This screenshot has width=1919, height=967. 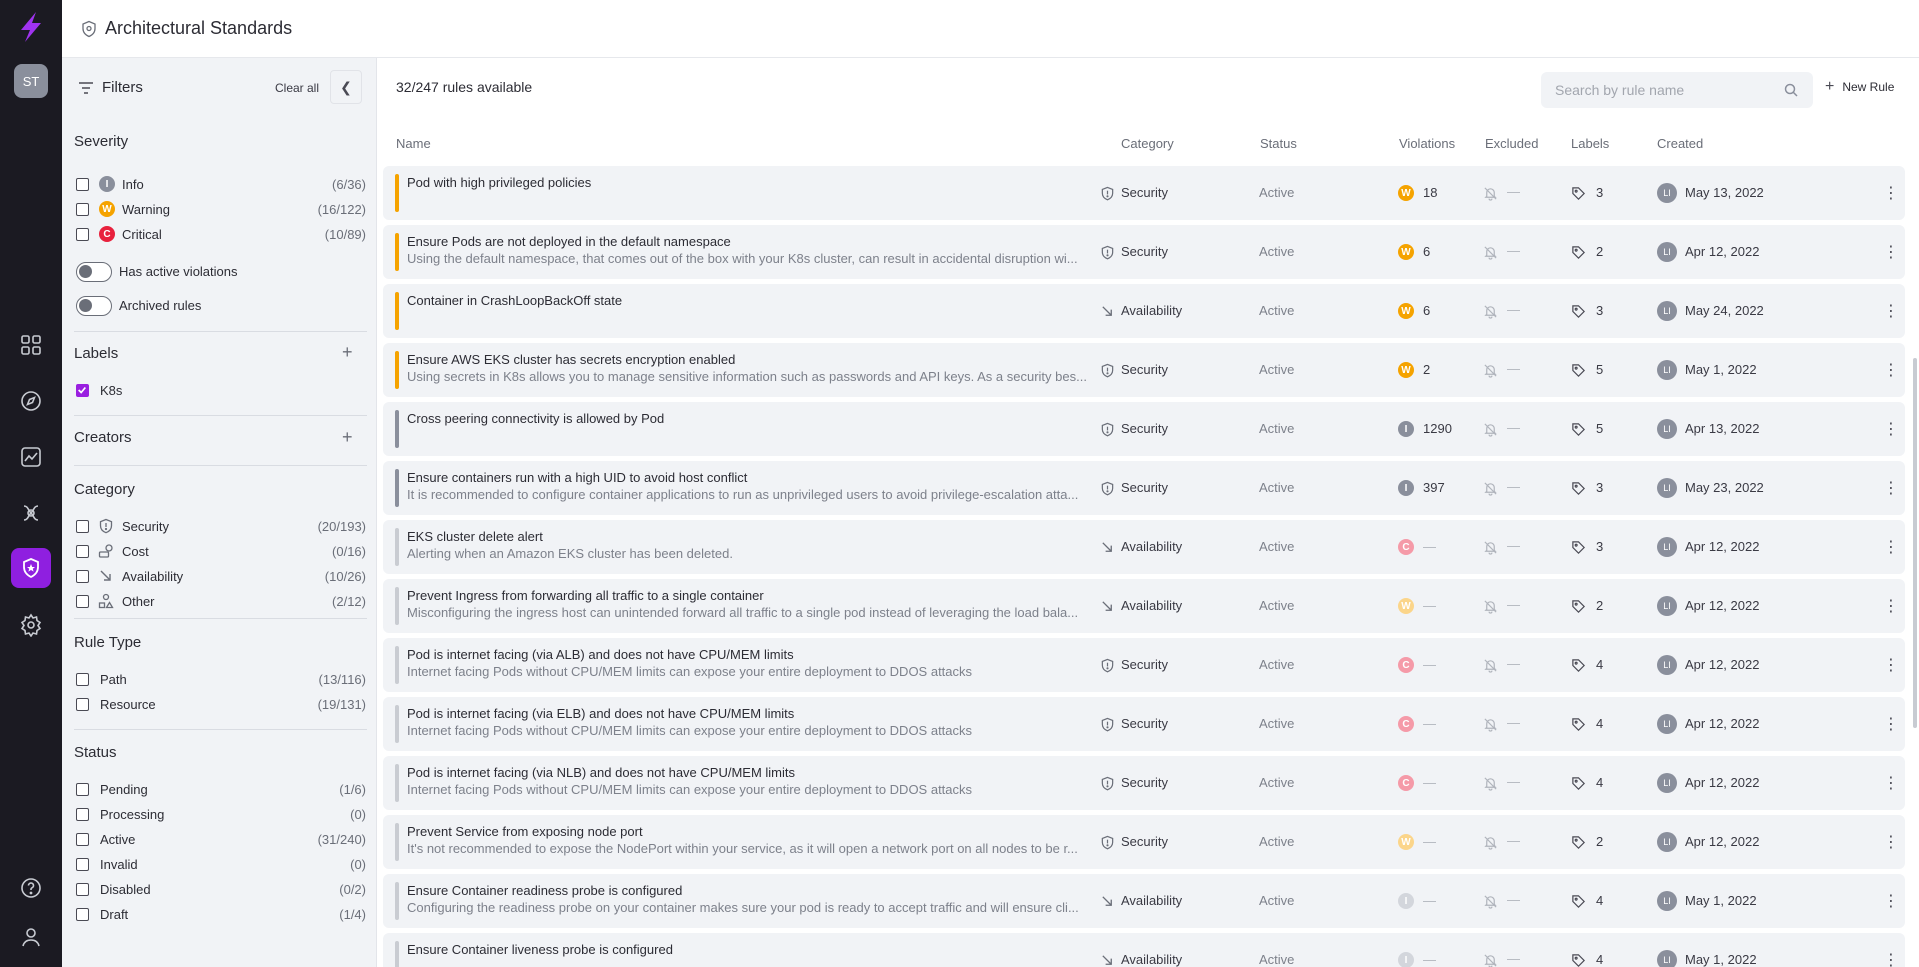 I want to click on column-excluded: Excluded, so click(x=1511, y=143).